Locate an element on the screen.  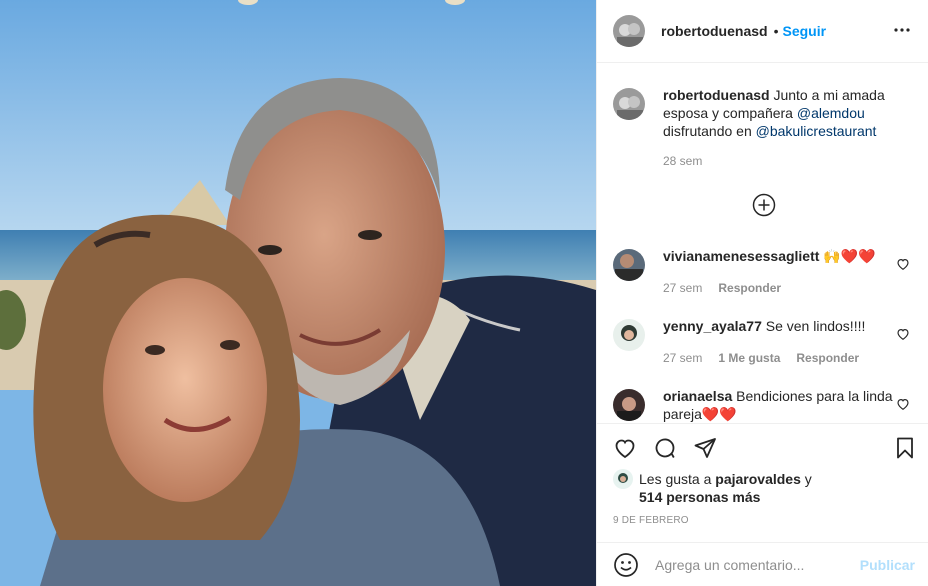
load-more-comments-icon is located at coordinates (764, 205).